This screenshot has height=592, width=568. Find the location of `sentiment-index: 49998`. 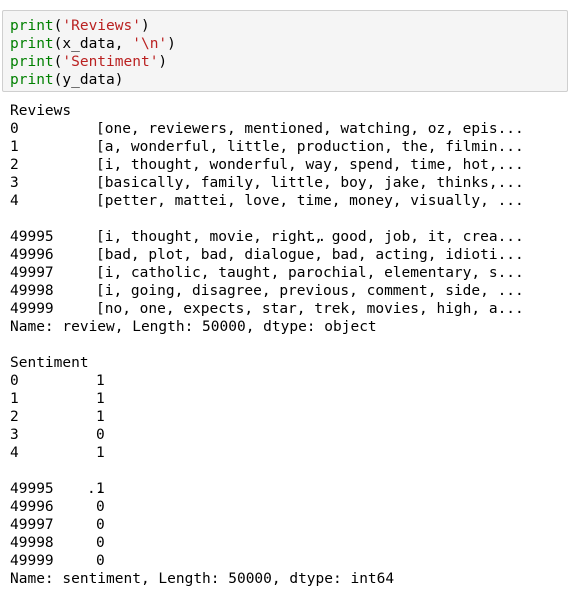

sentiment-index: 49998 is located at coordinates (32, 543).